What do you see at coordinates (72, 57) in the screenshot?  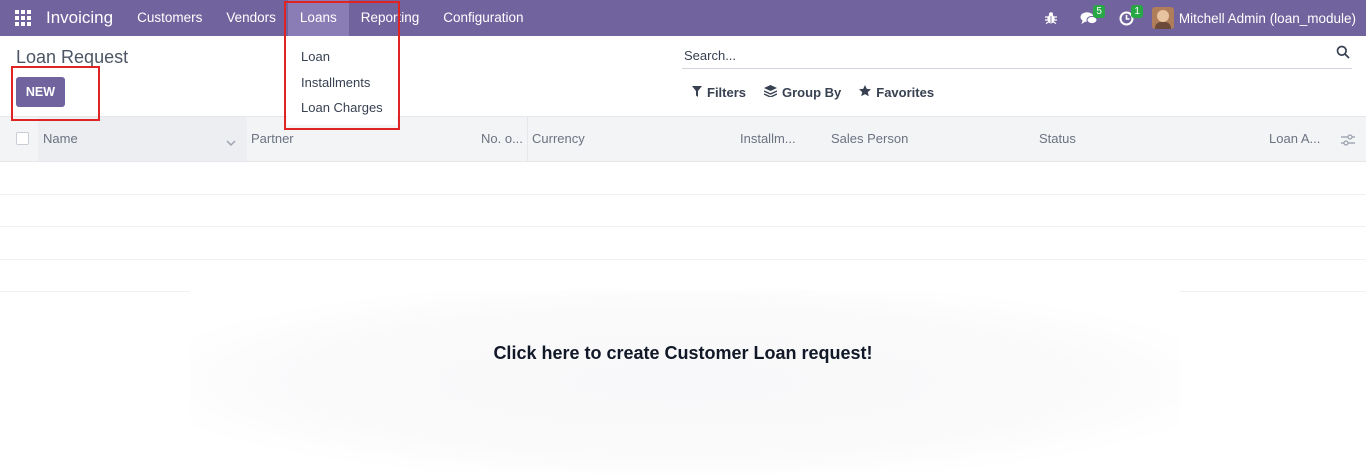 I see `page-title: Loan Request` at bounding box center [72, 57].